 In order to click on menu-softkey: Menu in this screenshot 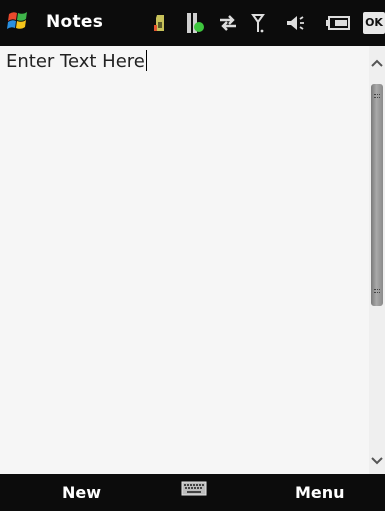, I will do `click(320, 492)`.